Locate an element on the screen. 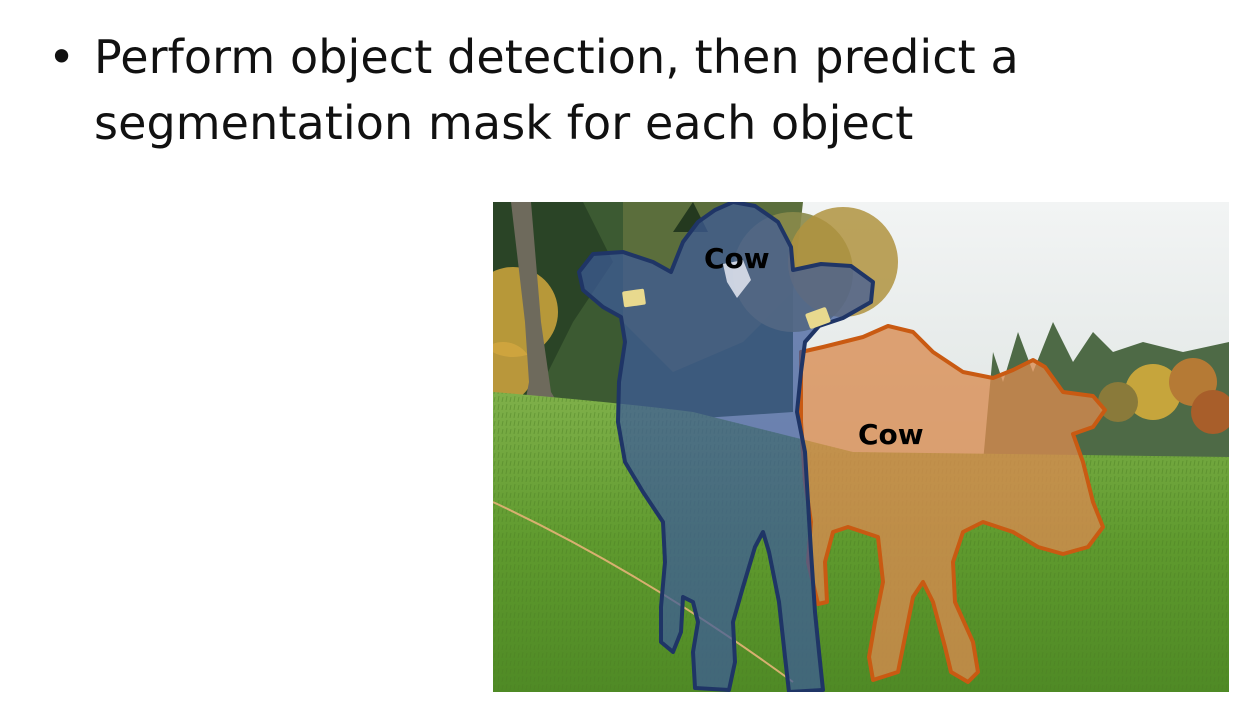 Image resolution: width=1246 pixels, height=705 pixels. mask-label-cow-orange: Cow is located at coordinates (891, 434).